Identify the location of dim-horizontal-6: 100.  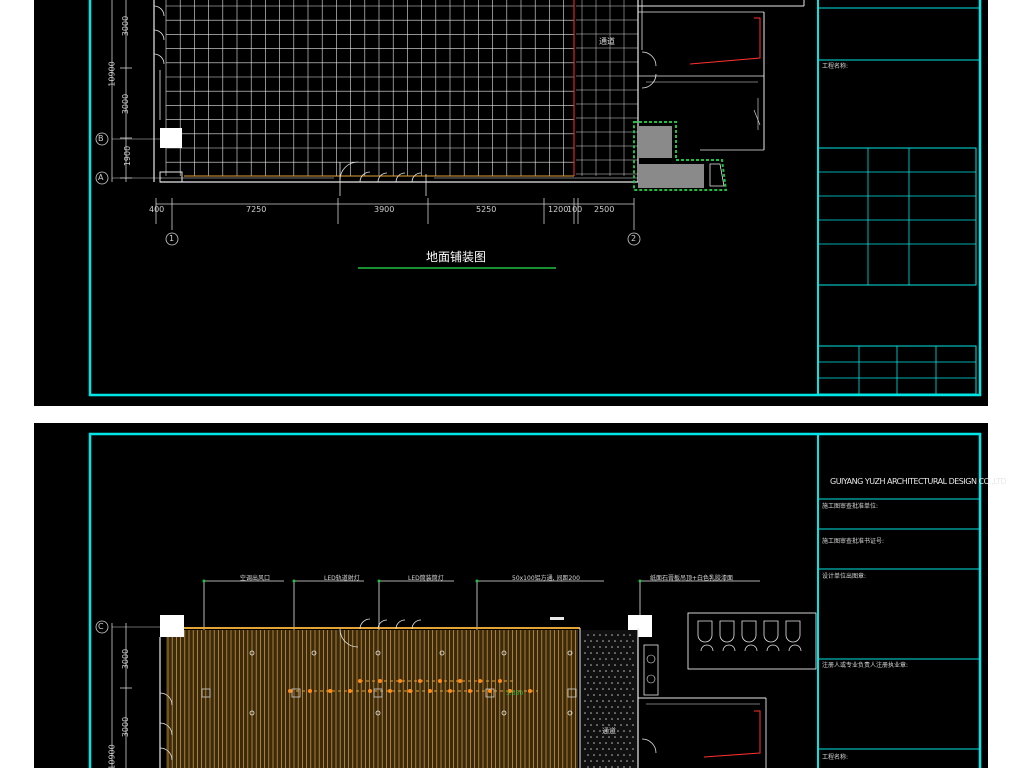
(575, 209).